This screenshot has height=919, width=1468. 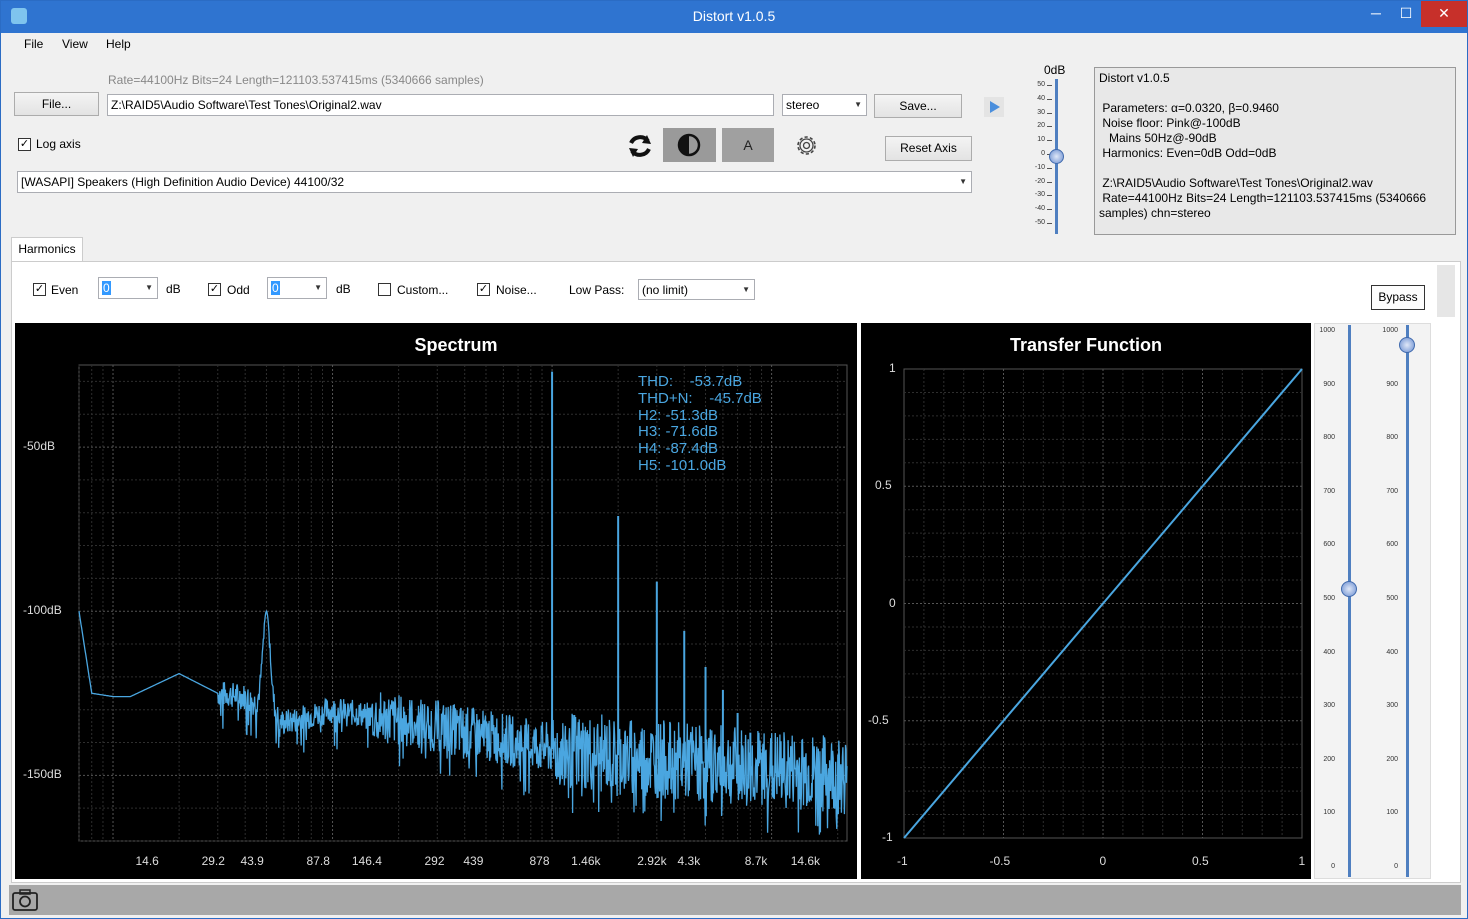 I want to click on contrast-icon, so click(x=689, y=145).